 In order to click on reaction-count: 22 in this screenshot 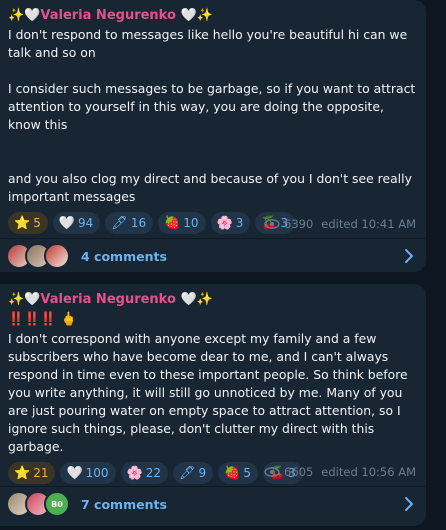, I will do `click(153, 473)`.